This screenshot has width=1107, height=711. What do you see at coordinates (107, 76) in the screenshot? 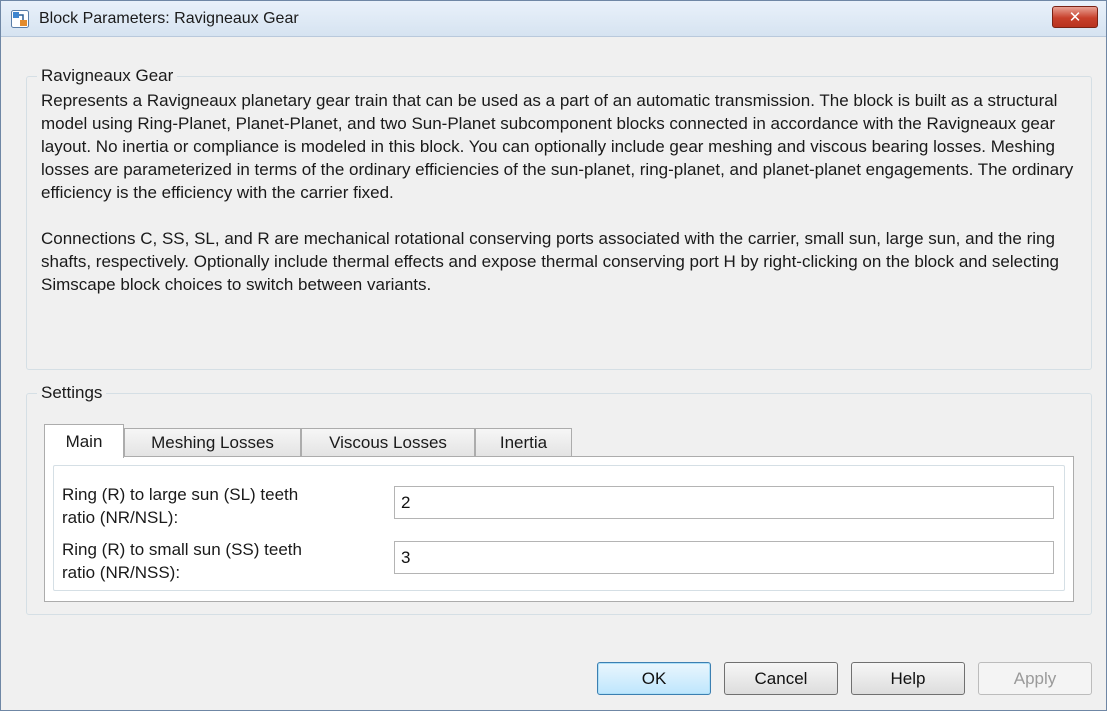
I see `description-legend: Ravigneaux Gear` at bounding box center [107, 76].